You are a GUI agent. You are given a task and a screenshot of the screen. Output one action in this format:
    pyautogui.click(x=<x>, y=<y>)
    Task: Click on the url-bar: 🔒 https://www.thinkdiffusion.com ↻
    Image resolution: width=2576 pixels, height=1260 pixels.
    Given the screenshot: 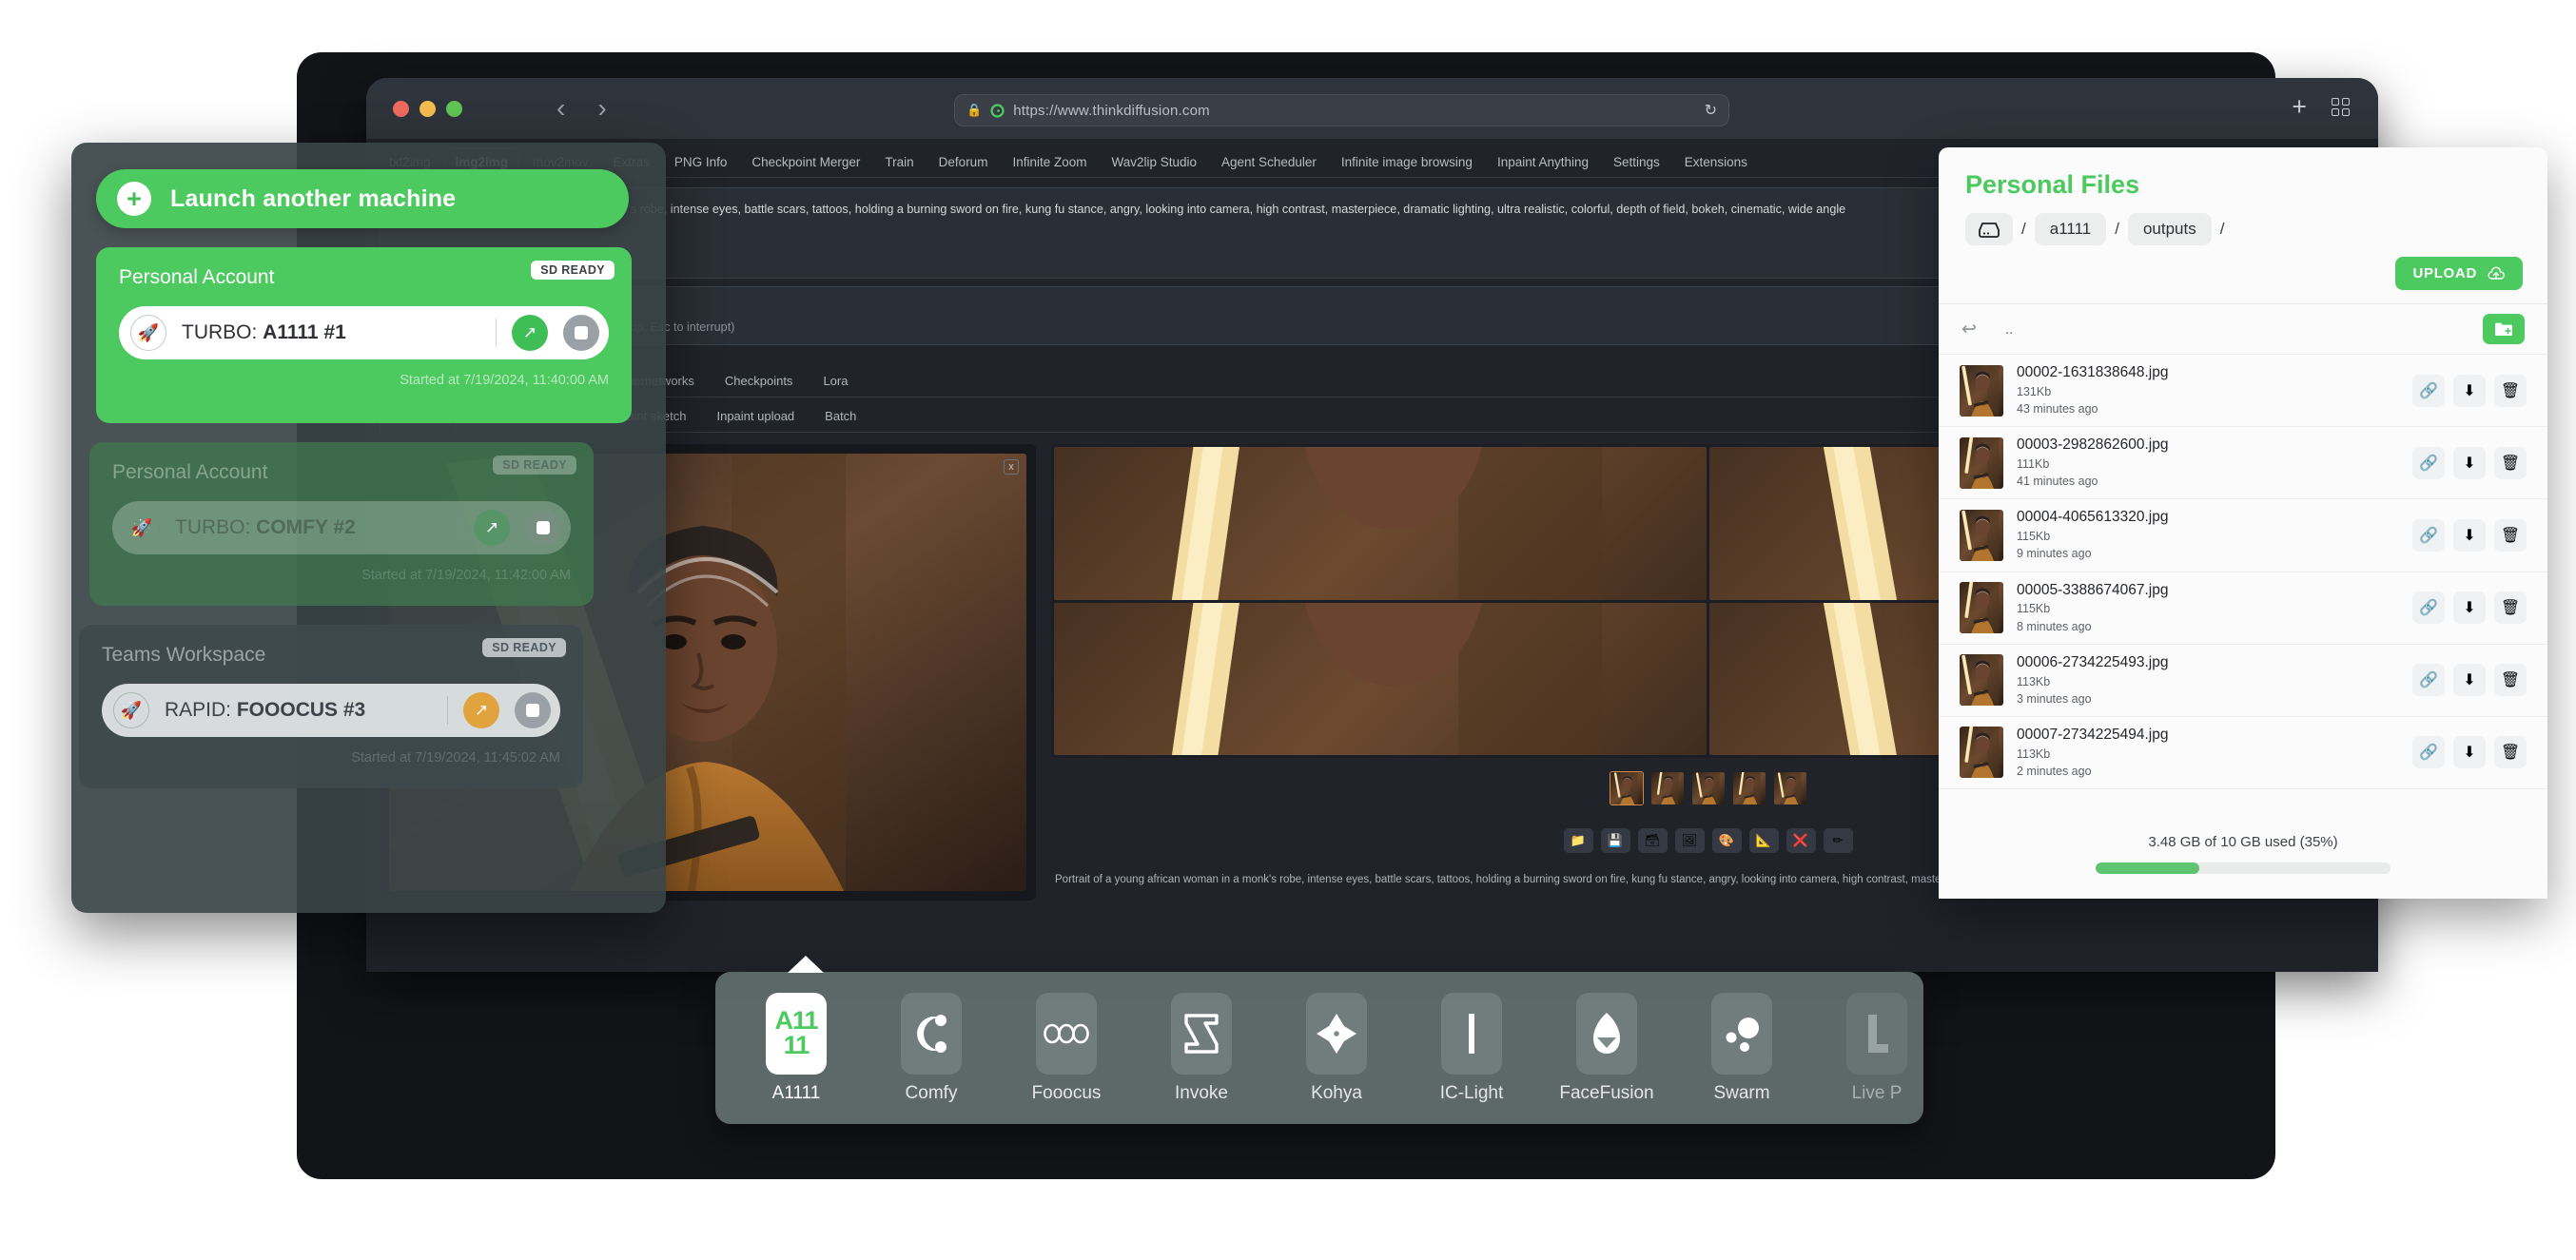 What is the action you would take?
    pyautogui.click(x=1342, y=110)
    